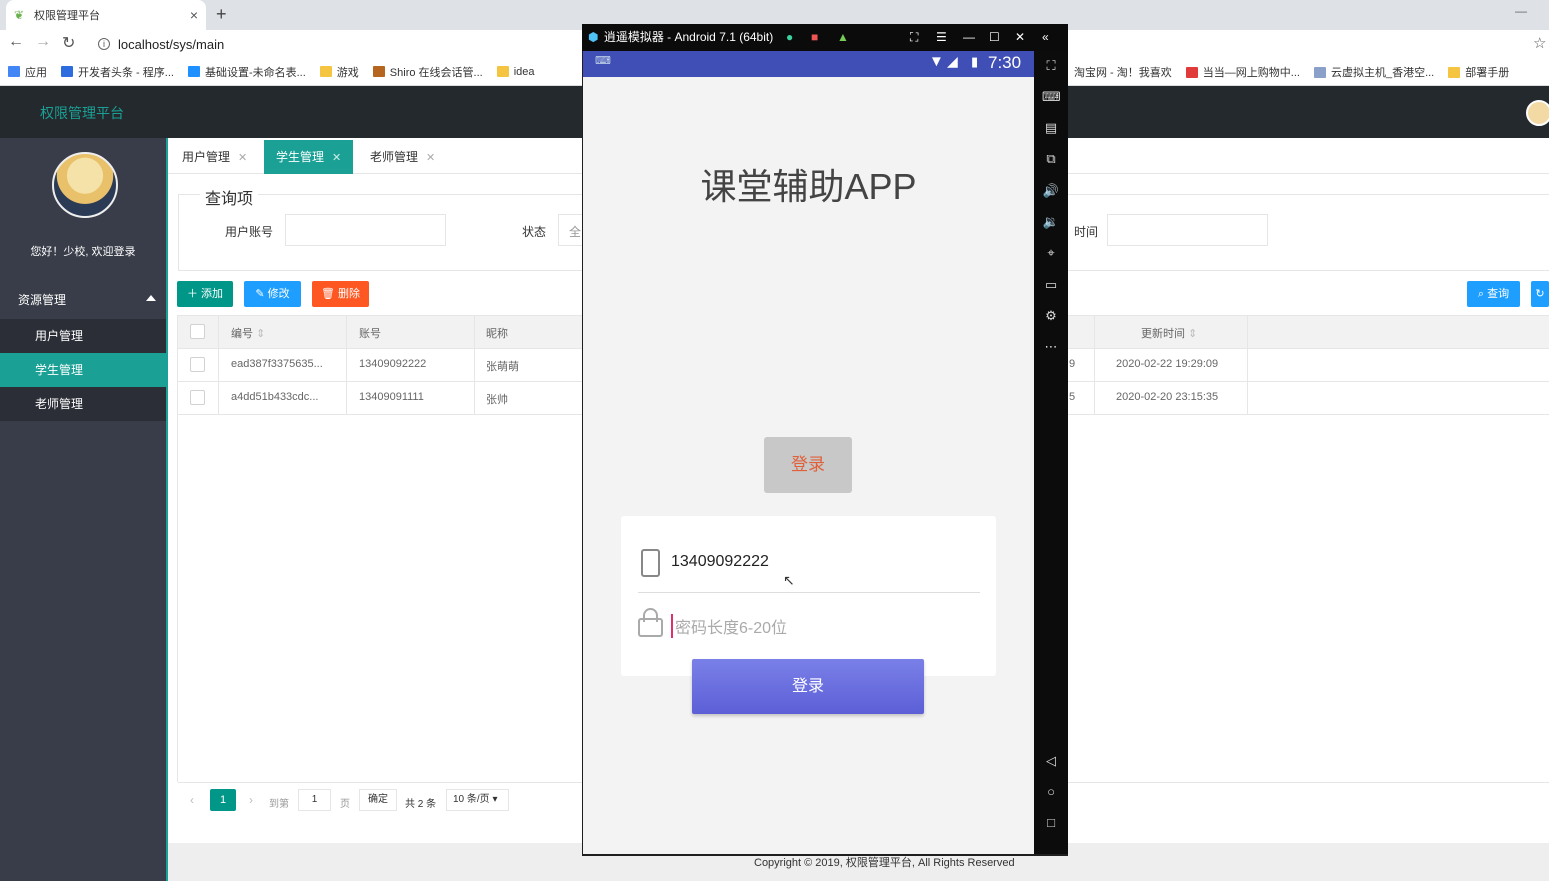  Describe the element at coordinates (221, 14) in the screenshot. I see `new-tab-button: +` at that location.